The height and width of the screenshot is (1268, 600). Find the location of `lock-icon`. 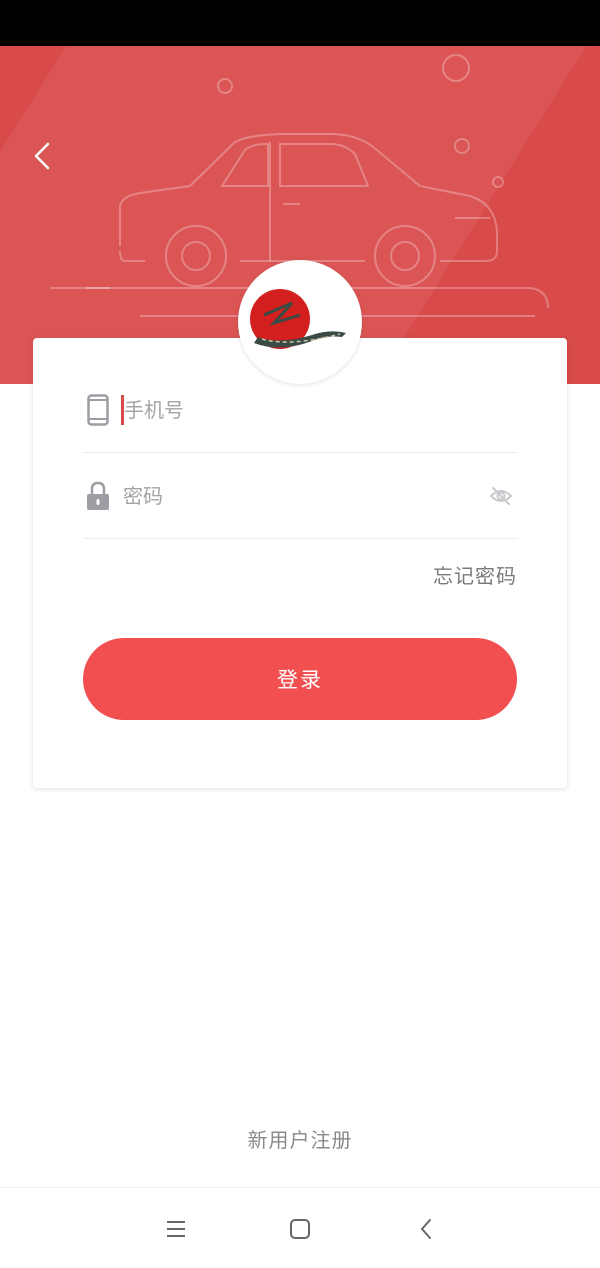

lock-icon is located at coordinates (98, 496).